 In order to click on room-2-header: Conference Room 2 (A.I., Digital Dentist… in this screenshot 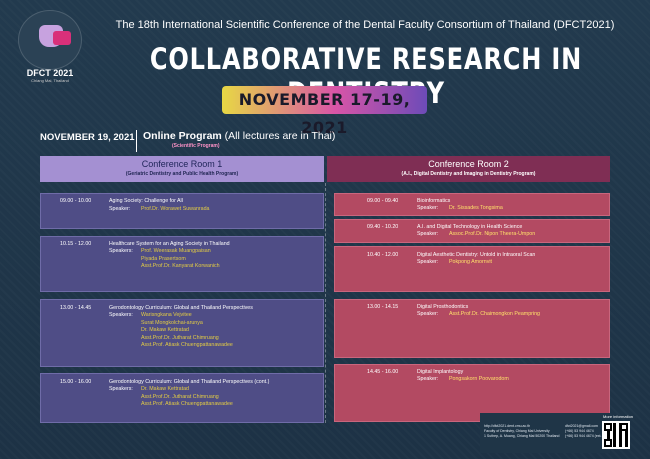, I will do `click(468, 169)`.